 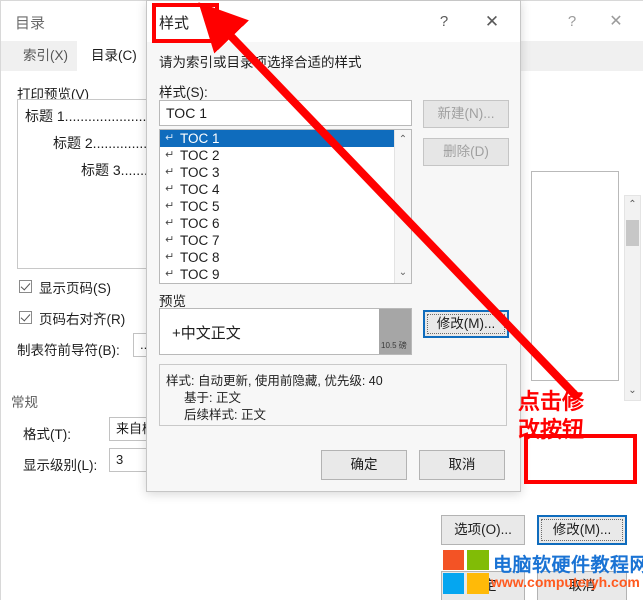 I want to click on style-list-scrollbar: ⌃ ⌄, so click(x=402, y=206).